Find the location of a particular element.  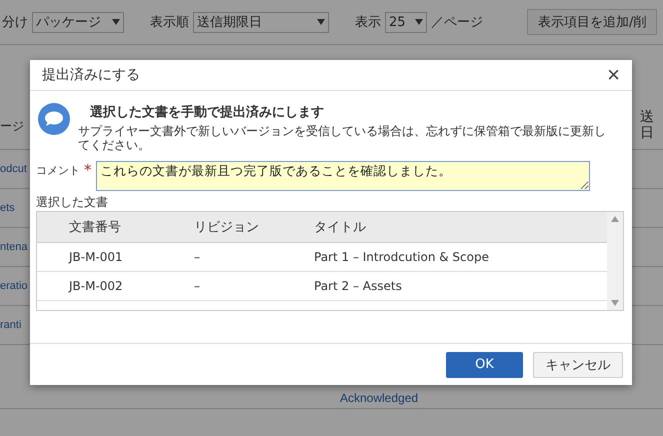

document-link: ets is located at coordinates (7, 208).